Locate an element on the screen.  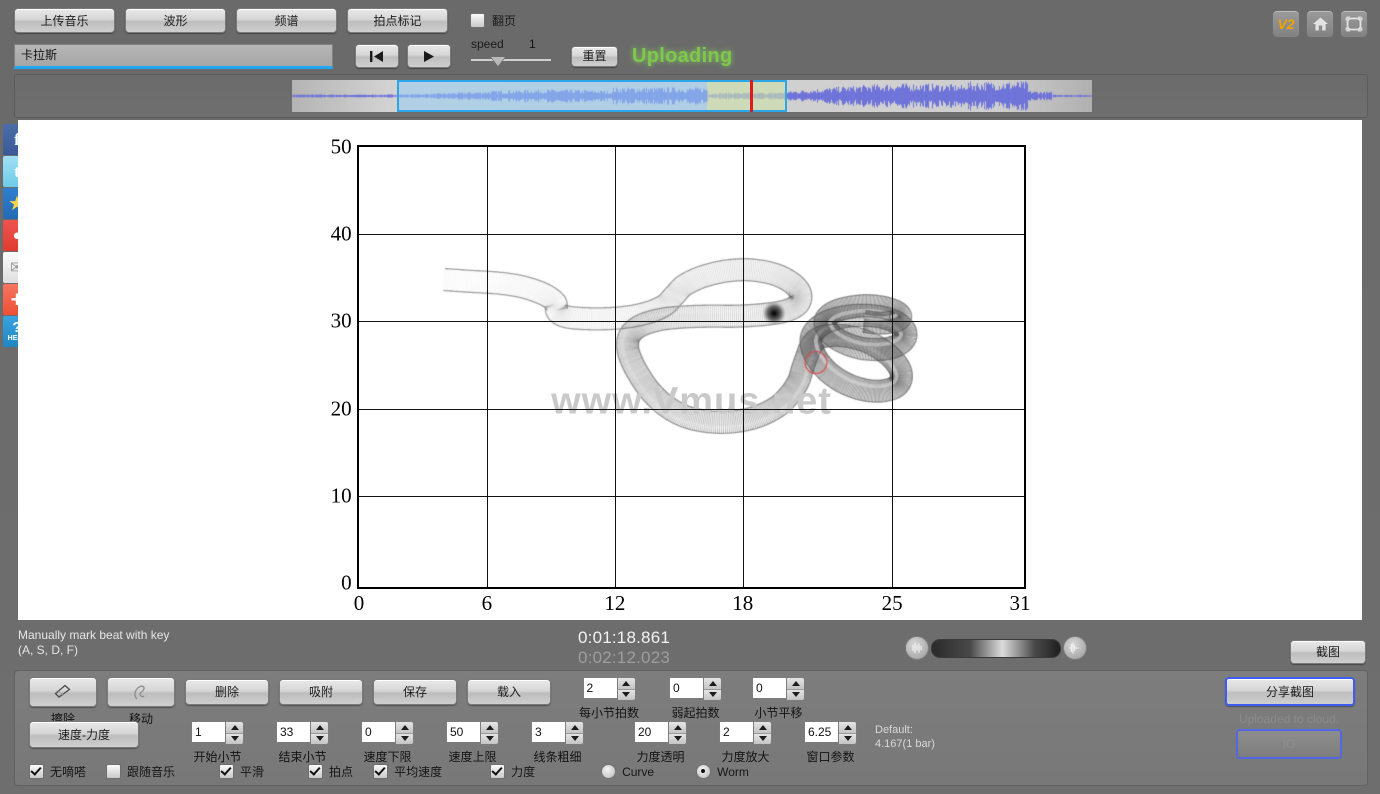
dynamics-opacity-up is located at coordinates (677, 727).